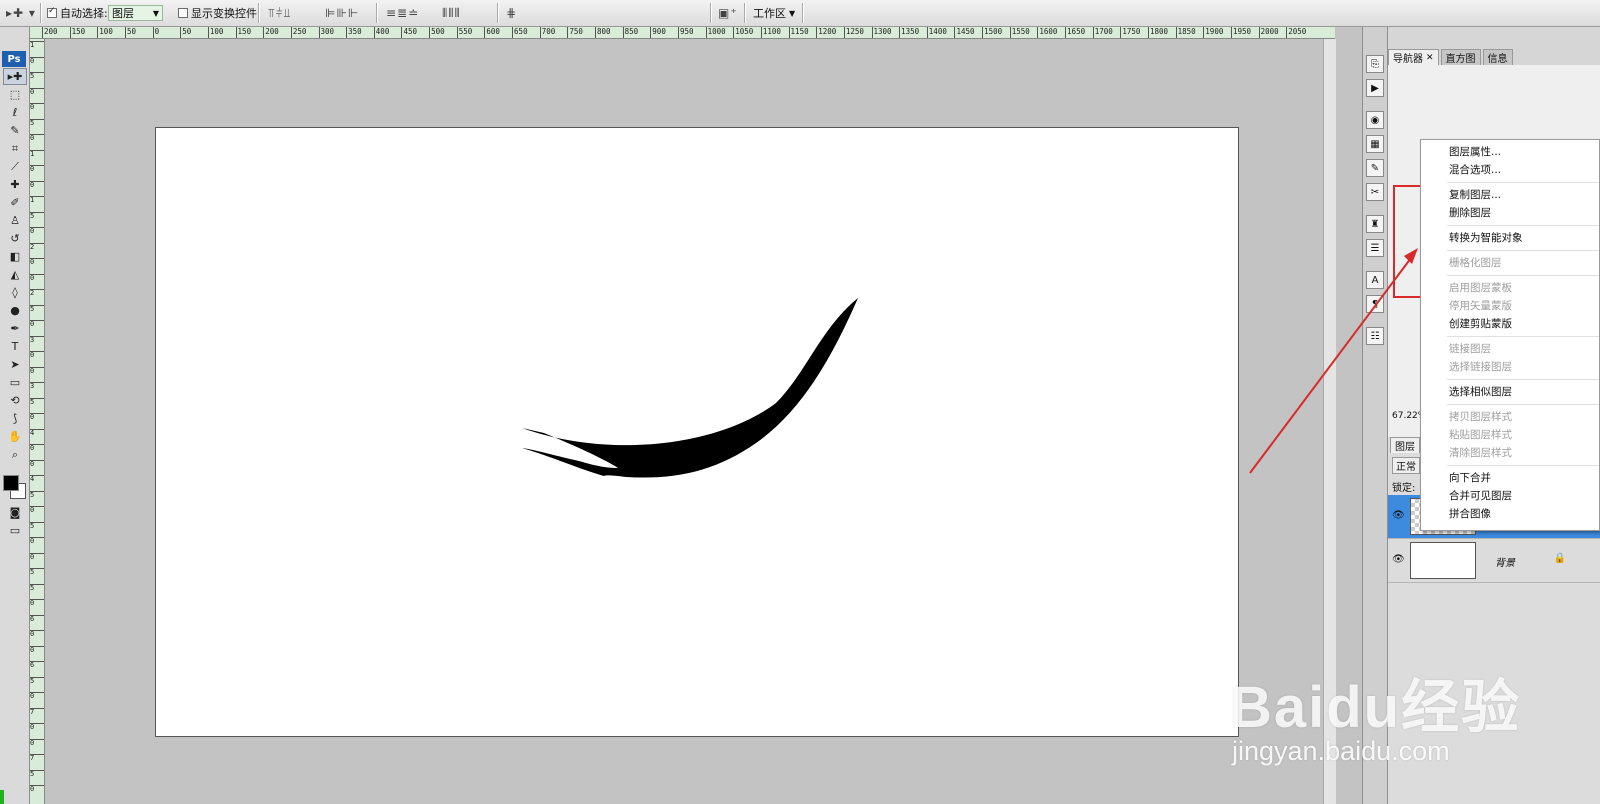 The height and width of the screenshot is (804, 1600). What do you see at coordinates (15, 382) in the screenshot?
I see `shape-tool: ▭` at bounding box center [15, 382].